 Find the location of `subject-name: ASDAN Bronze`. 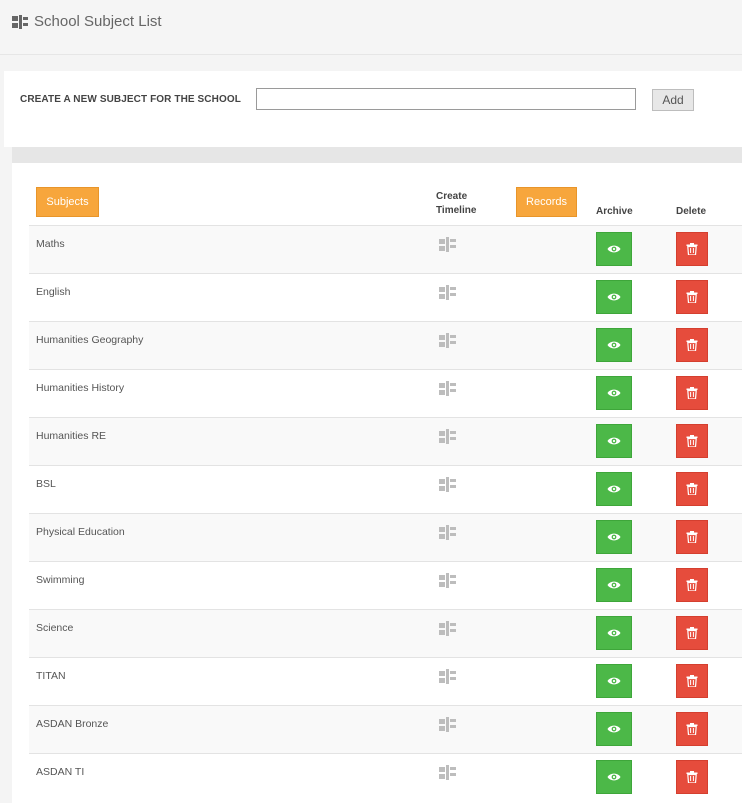

subject-name: ASDAN Bronze is located at coordinates (72, 724).